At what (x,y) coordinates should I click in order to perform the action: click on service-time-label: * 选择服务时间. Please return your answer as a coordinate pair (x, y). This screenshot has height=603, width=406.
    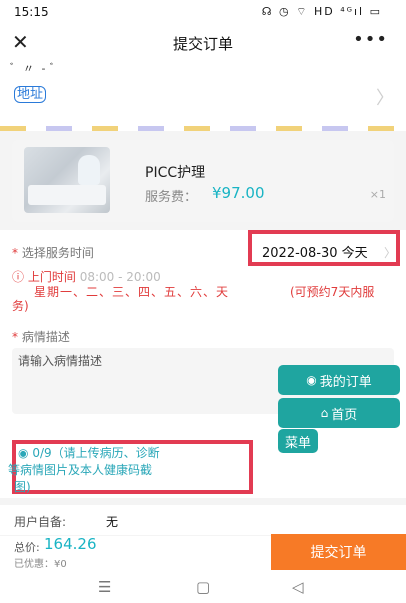
    Looking at the image, I should click on (53, 252).